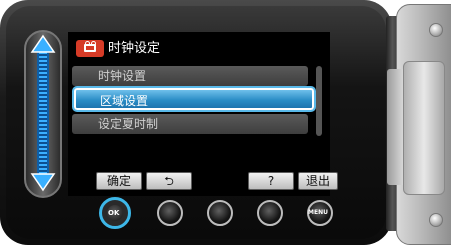  Describe the element at coordinates (114, 213) in the screenshot. I see `ok-label: OK` at that location.